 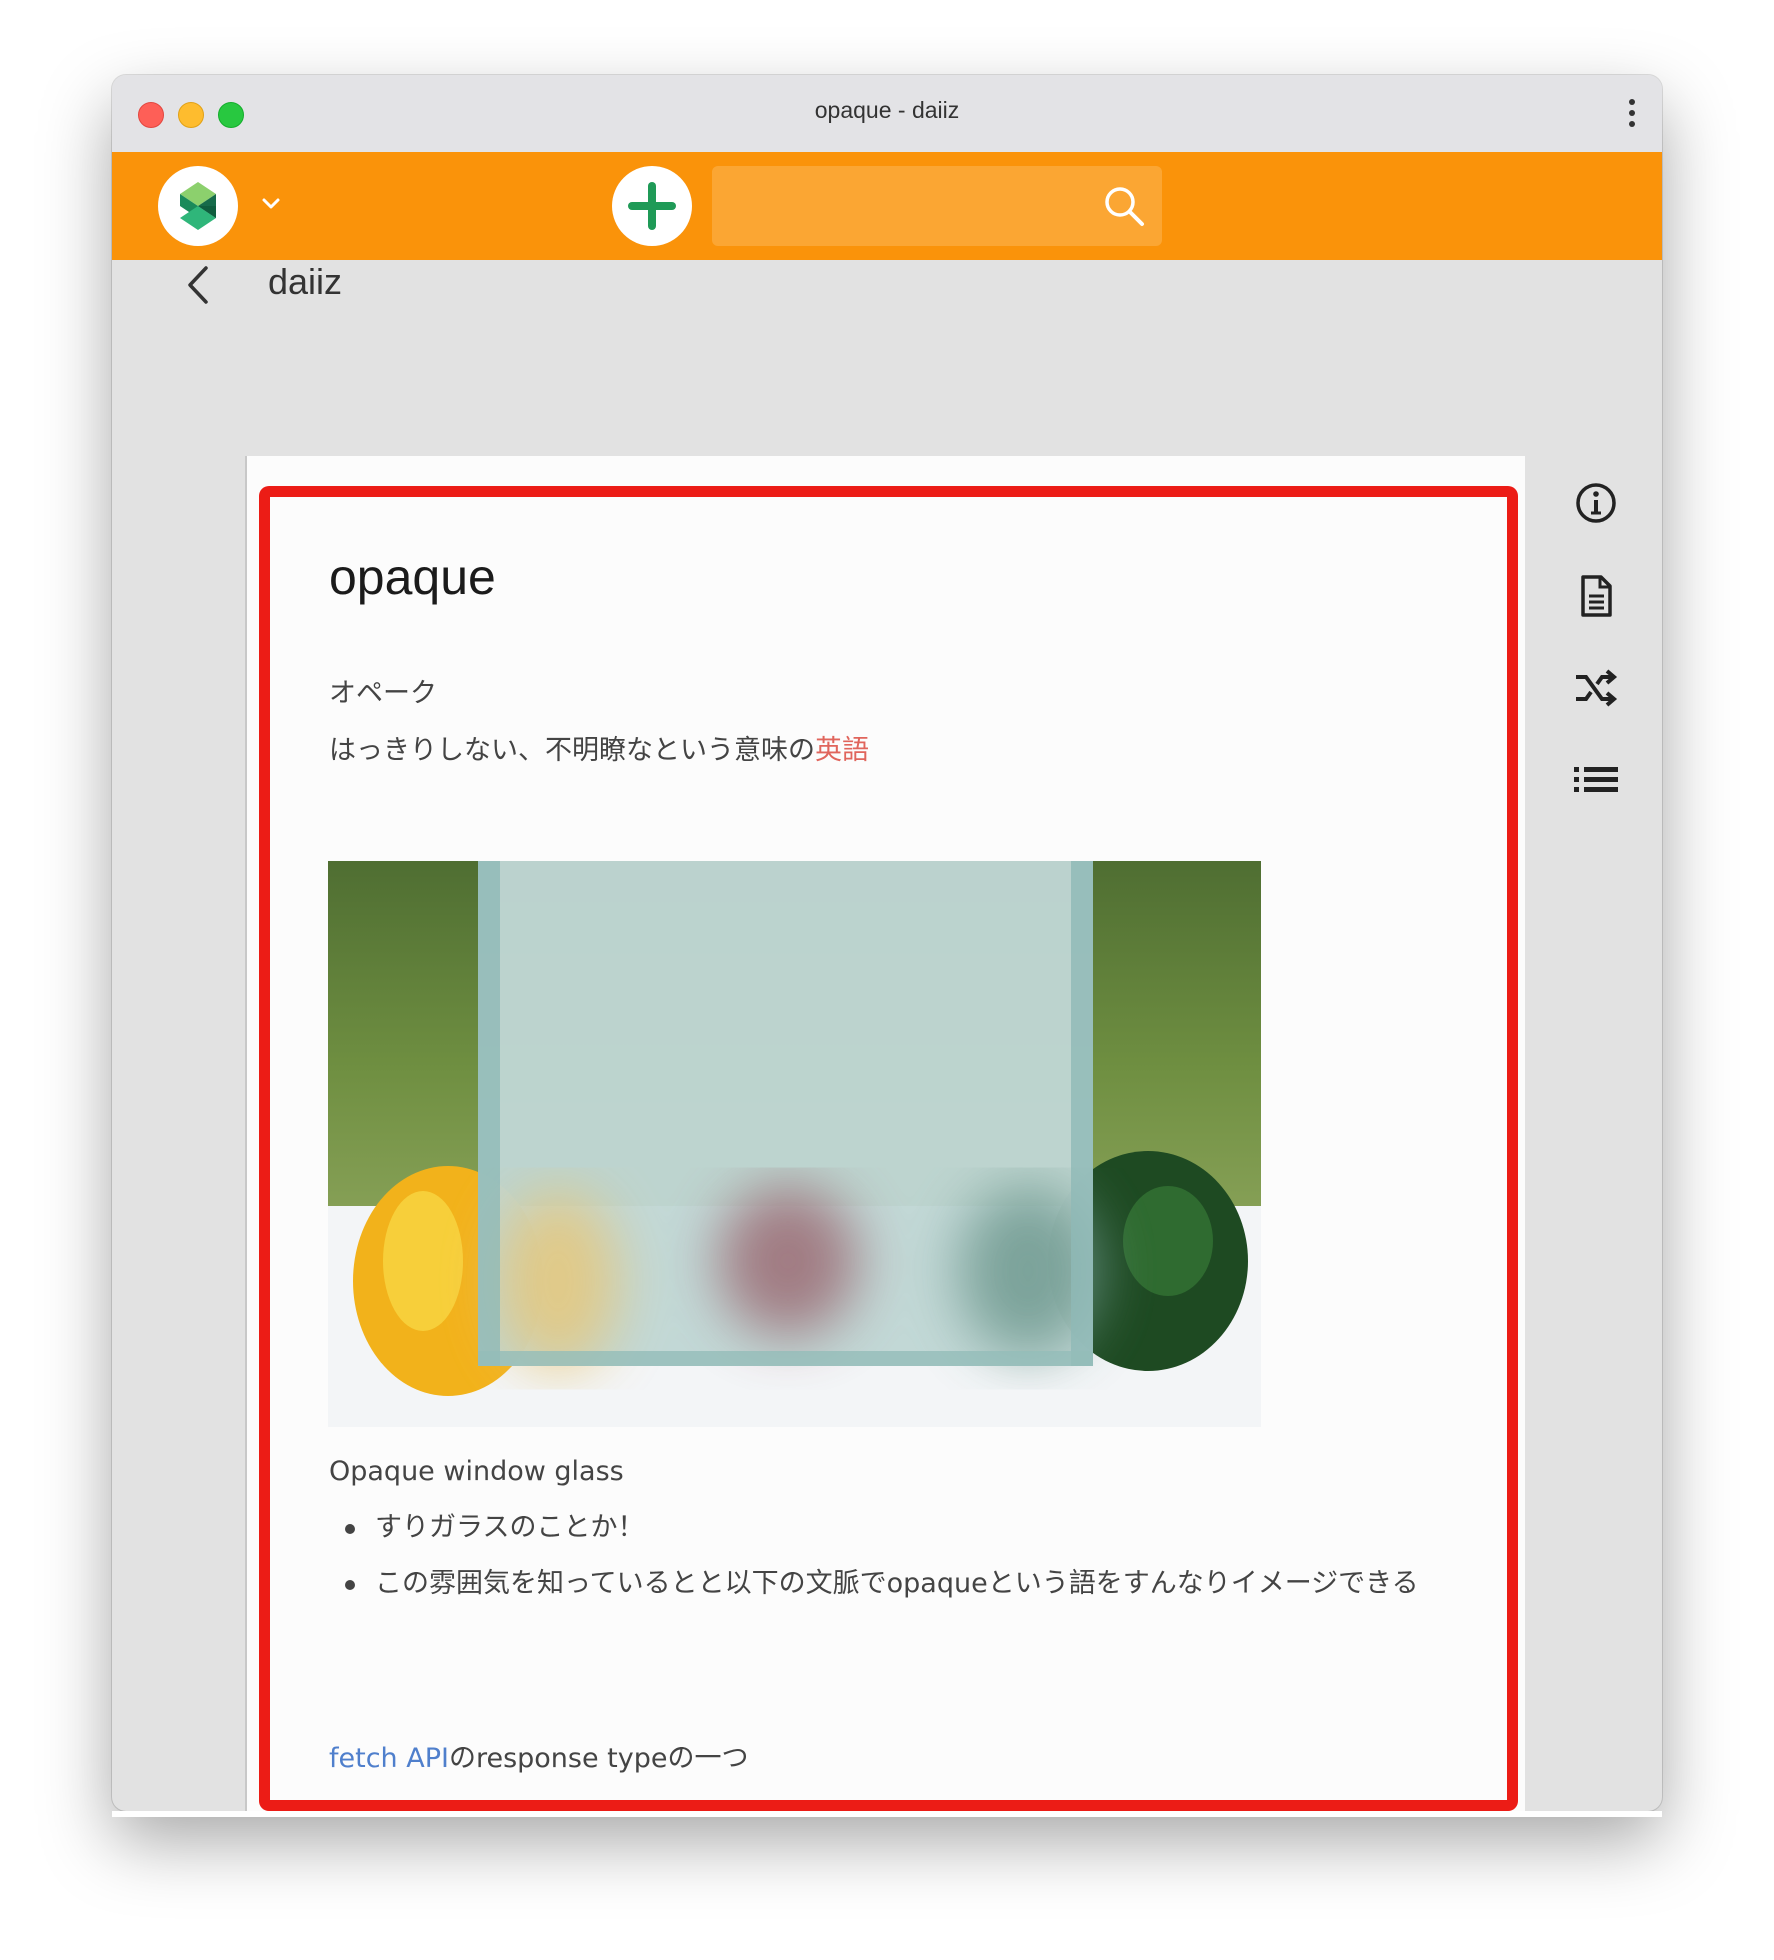 I want to click on new-page-button, so click(x=652, y=206).